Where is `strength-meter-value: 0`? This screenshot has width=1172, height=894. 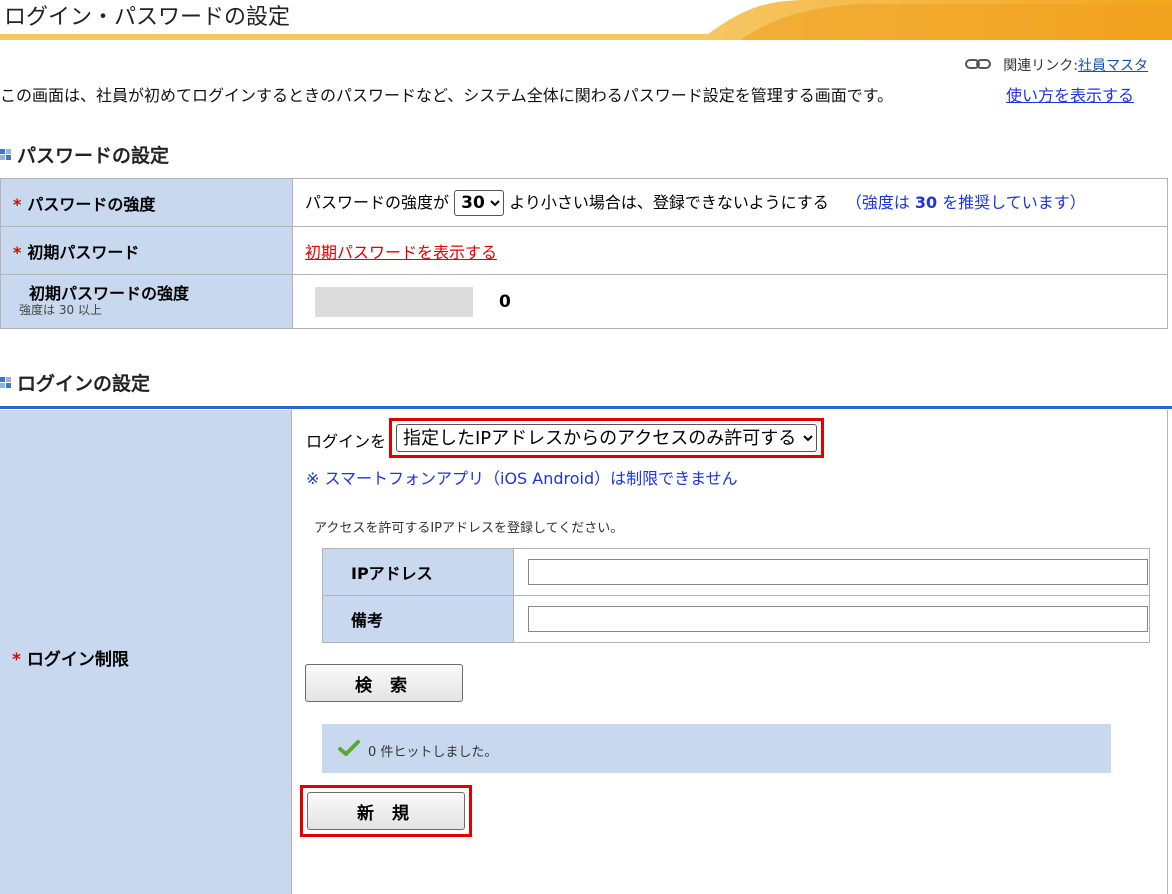
strength-meter-value: 0 is located at coordinates (505, 301).